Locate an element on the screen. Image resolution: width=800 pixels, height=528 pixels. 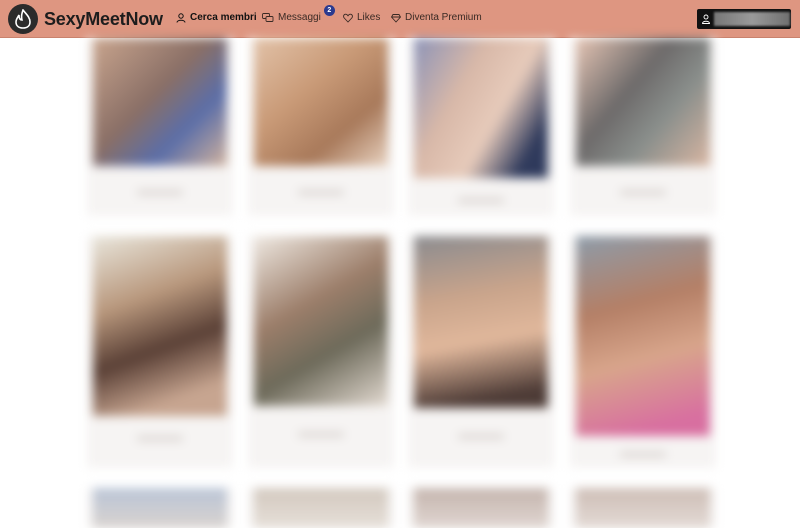
flame-icon is located at coordinates (23, 19).